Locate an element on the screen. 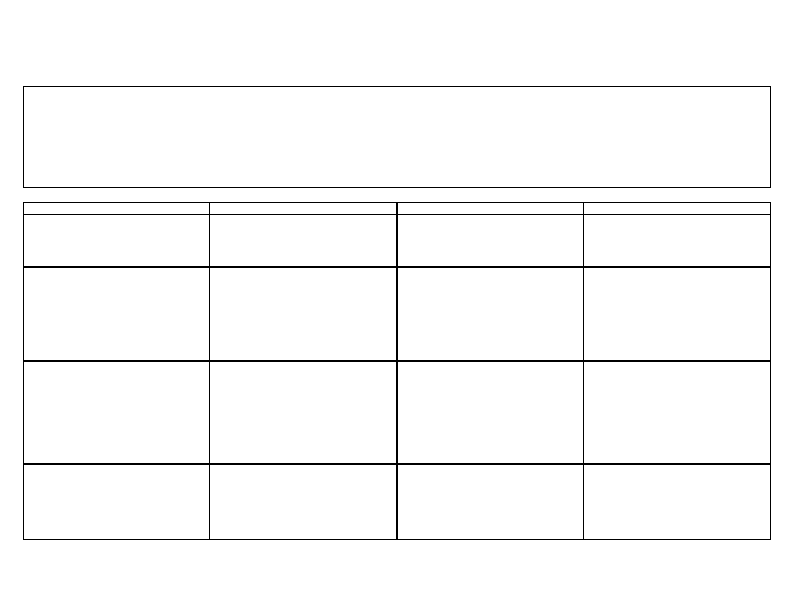 This screenshot has height=612, width=792. table-rule-right is located at coordinates (770, 371).